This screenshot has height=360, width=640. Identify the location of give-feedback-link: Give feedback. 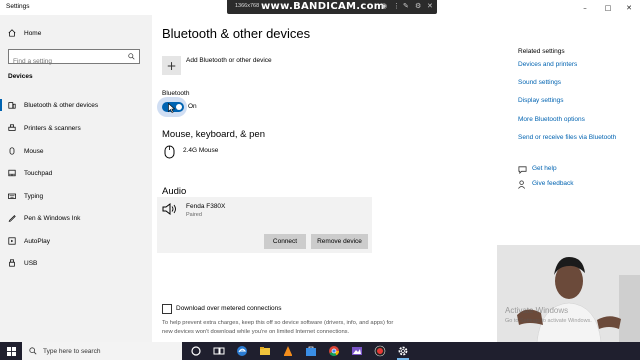
(553, 183).